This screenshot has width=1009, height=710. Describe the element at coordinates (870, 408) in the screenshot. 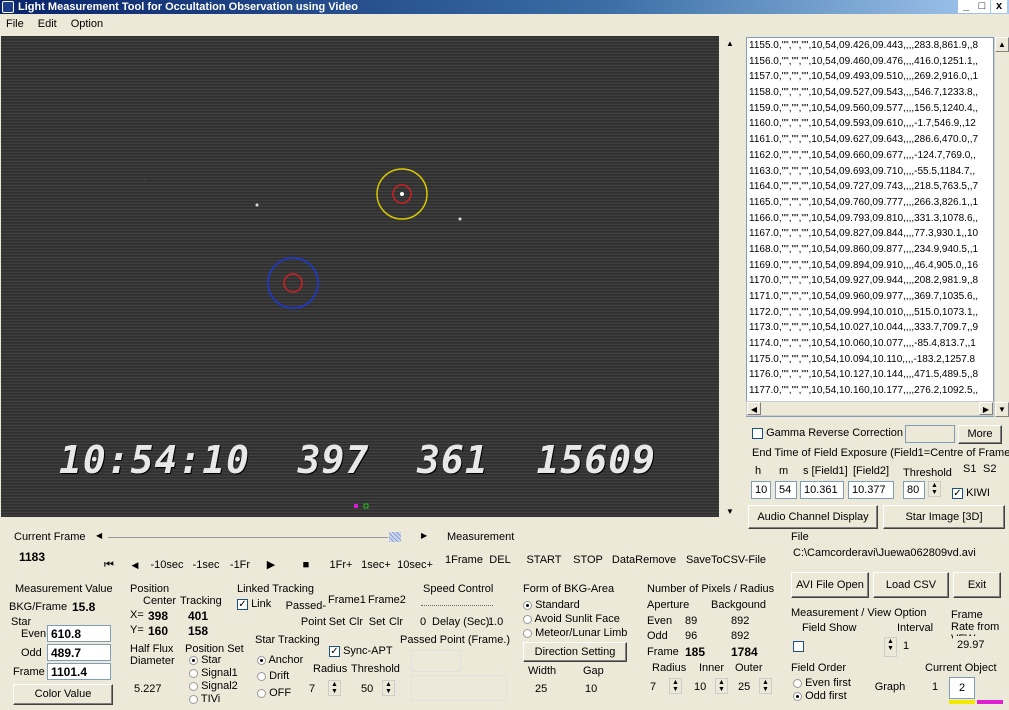

I see `list-hscroll: ◀ ▶` at that location.